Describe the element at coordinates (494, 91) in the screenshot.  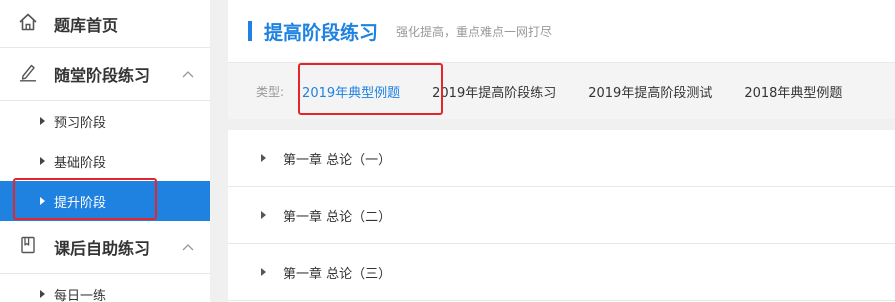
I see `type-tab-2019-practice: 2019年提高阶段练习` at that location.